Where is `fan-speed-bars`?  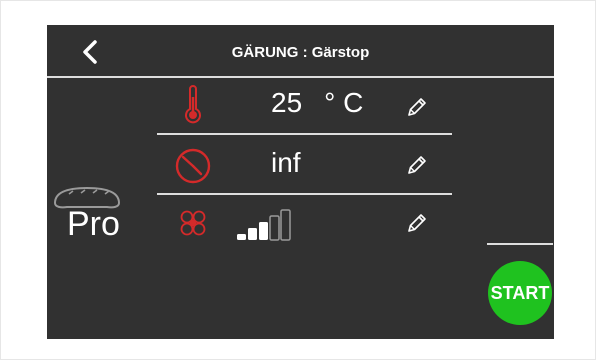 fan-speed-bars is located at coordinates (274, 224).